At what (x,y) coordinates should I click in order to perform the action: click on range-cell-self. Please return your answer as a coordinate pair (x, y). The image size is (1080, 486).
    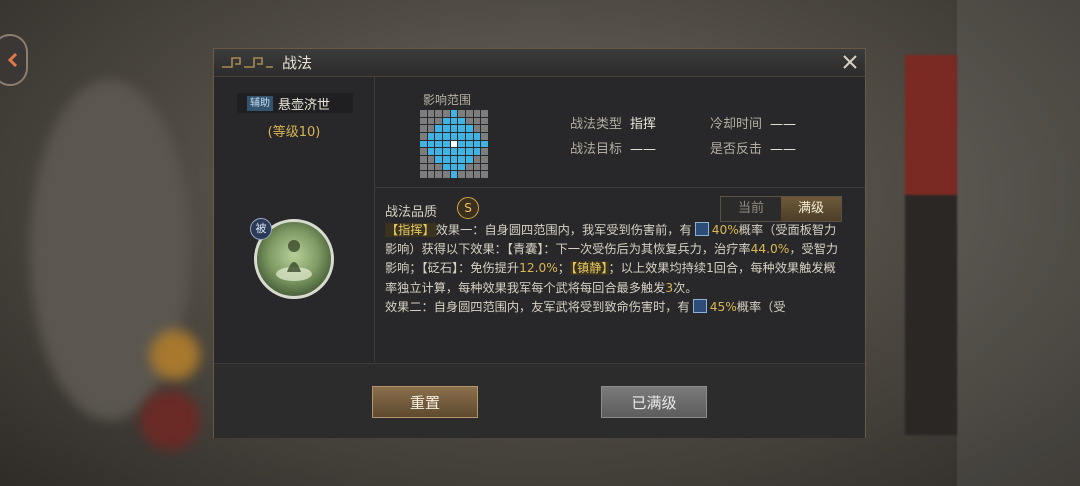
    Looking at the image, I should click on (454, 144).